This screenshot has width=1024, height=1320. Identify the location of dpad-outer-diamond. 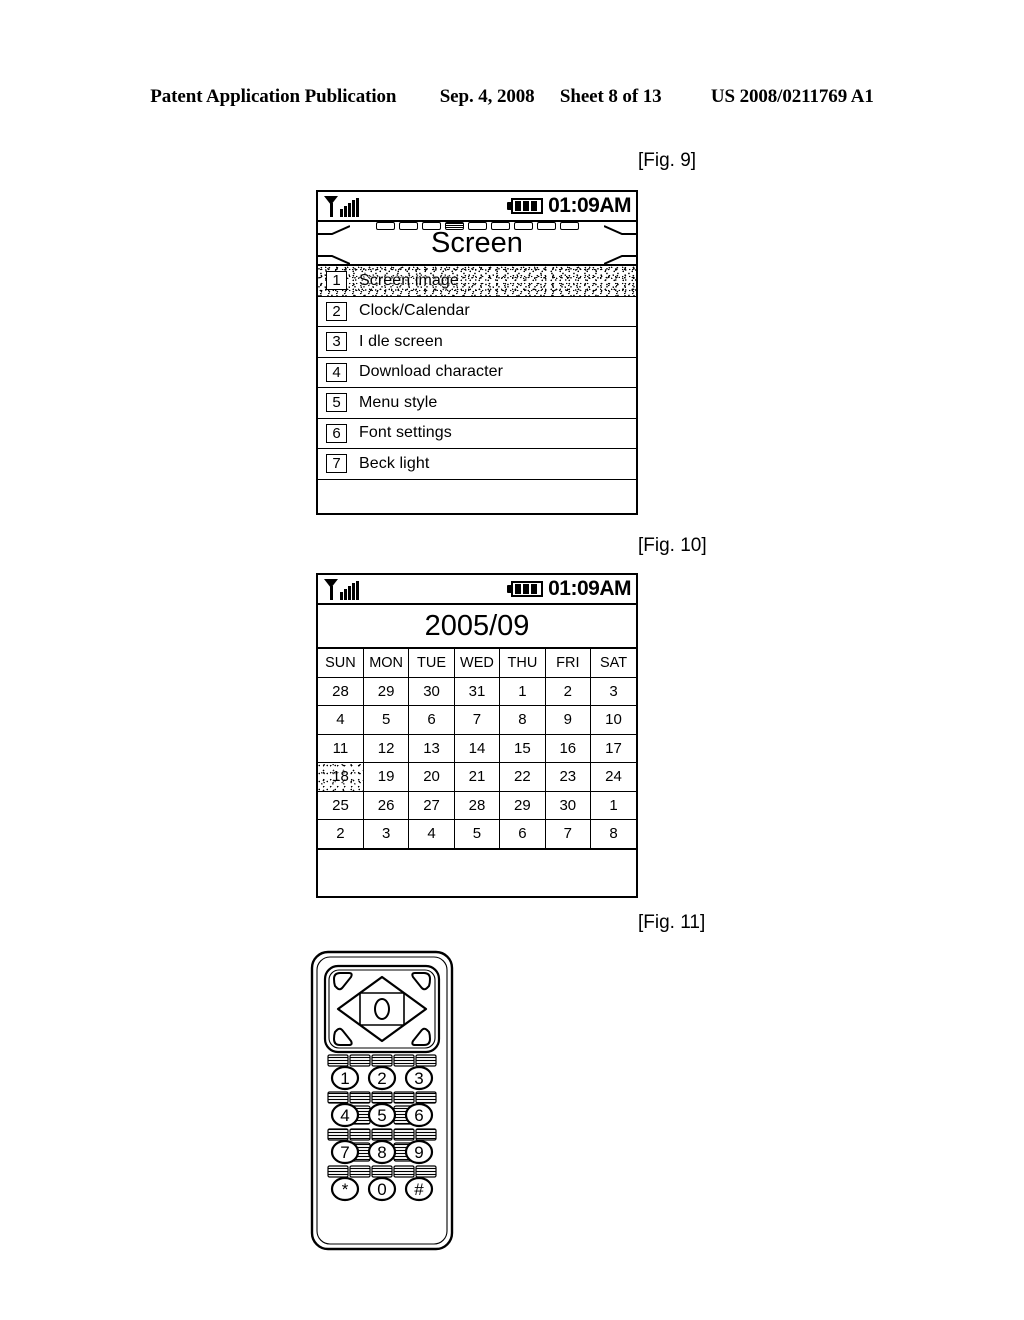
(382, 1009).